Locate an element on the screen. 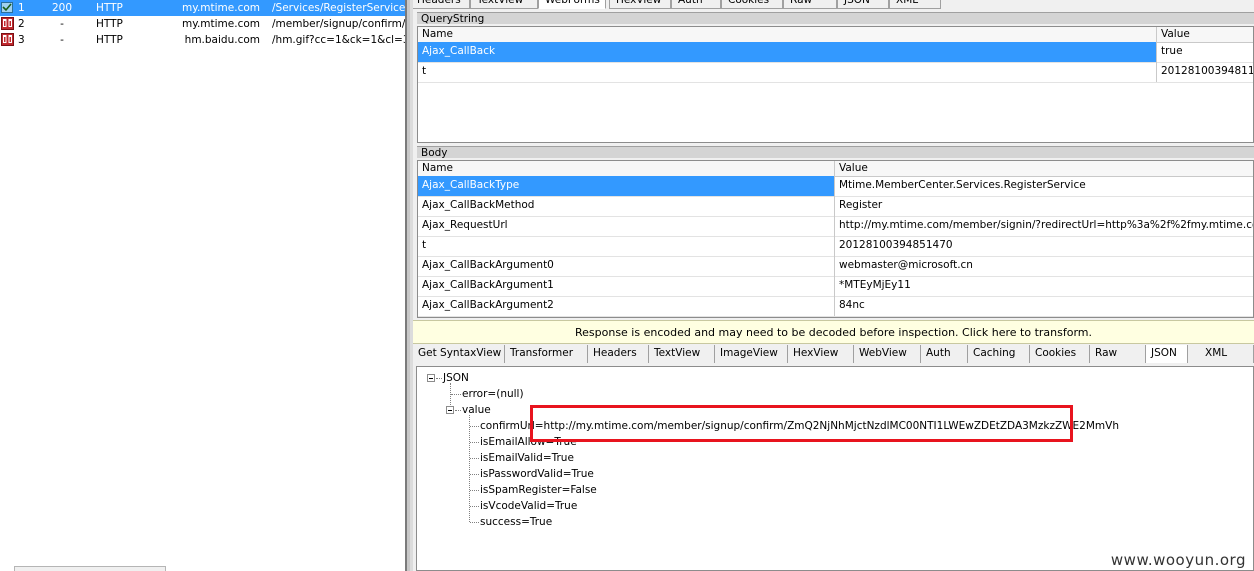  session-url: /hm.gif?cc=1&ck=1&cl=32- is located at coordinates (338, 40).